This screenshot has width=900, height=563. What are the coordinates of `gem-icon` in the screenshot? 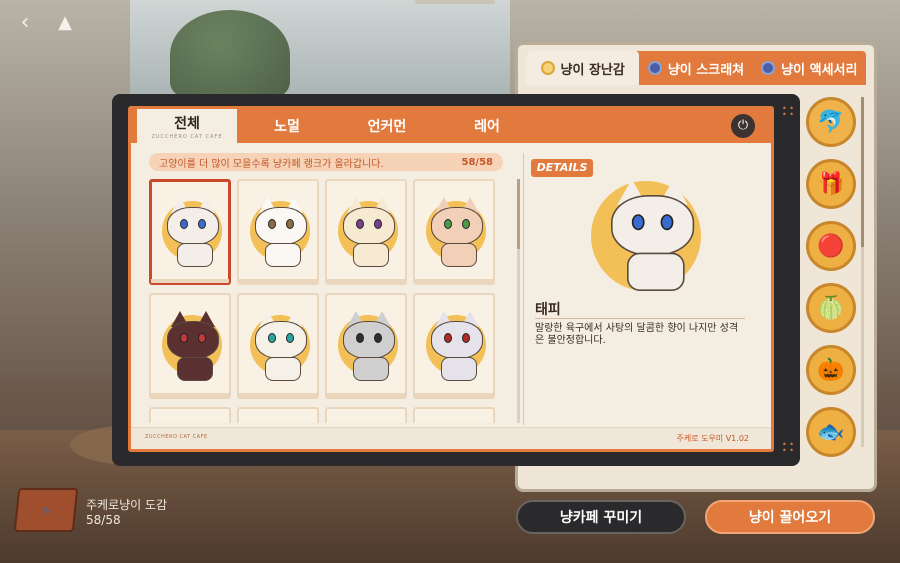 It's located at (768, 68).